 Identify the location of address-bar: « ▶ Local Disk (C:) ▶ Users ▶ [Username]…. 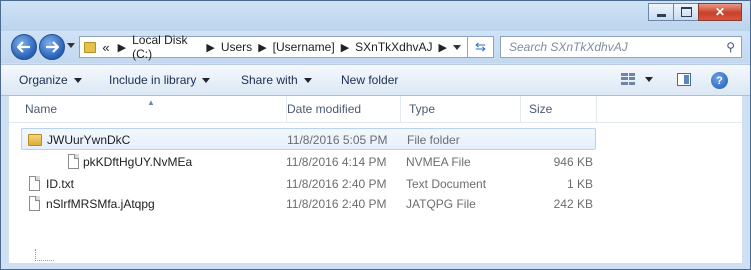
(273, 47).